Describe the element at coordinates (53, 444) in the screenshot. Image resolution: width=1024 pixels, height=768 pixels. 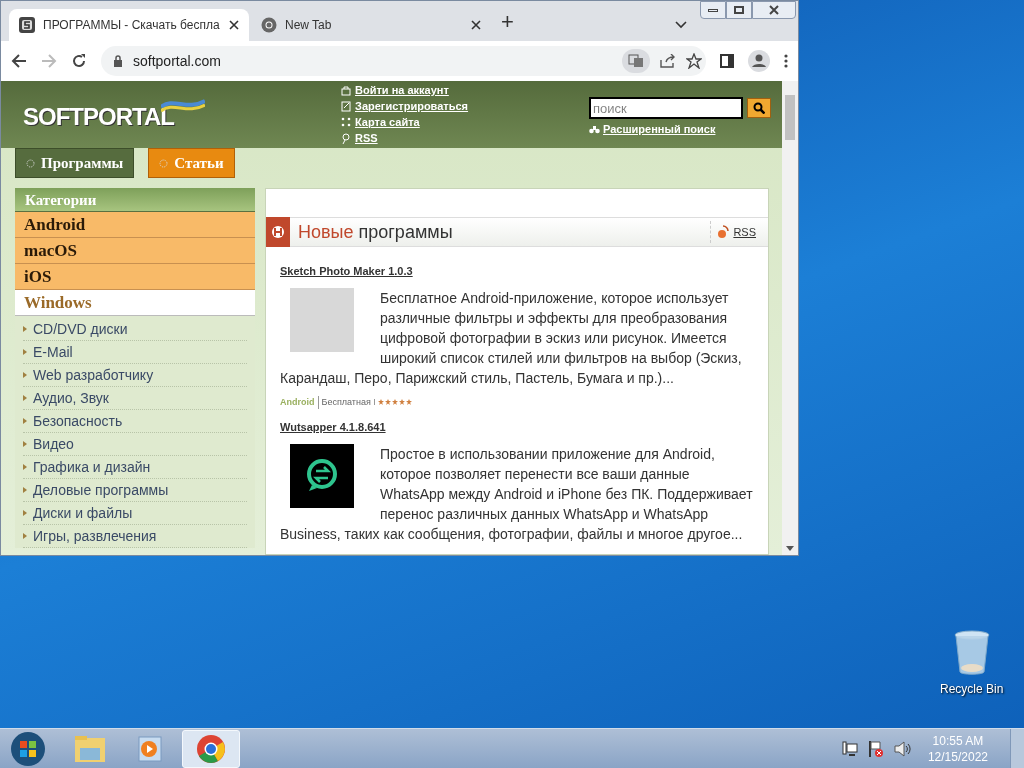
I see `category-link: Видео` at that location.